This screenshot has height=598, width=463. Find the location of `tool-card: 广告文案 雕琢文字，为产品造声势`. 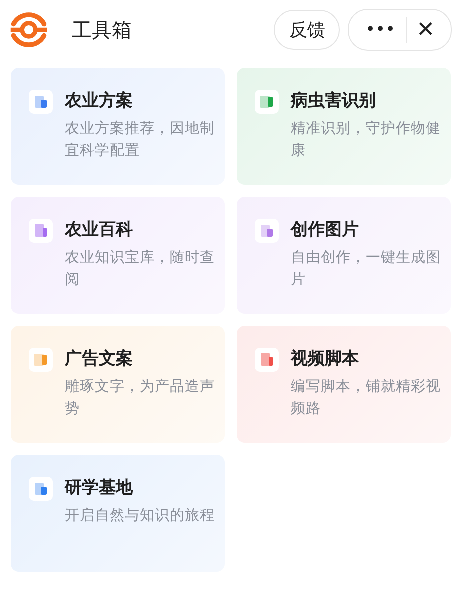

tool-card: 广告文案 雕琢文字，为产品造声势 is located at coordinates (118, 384).